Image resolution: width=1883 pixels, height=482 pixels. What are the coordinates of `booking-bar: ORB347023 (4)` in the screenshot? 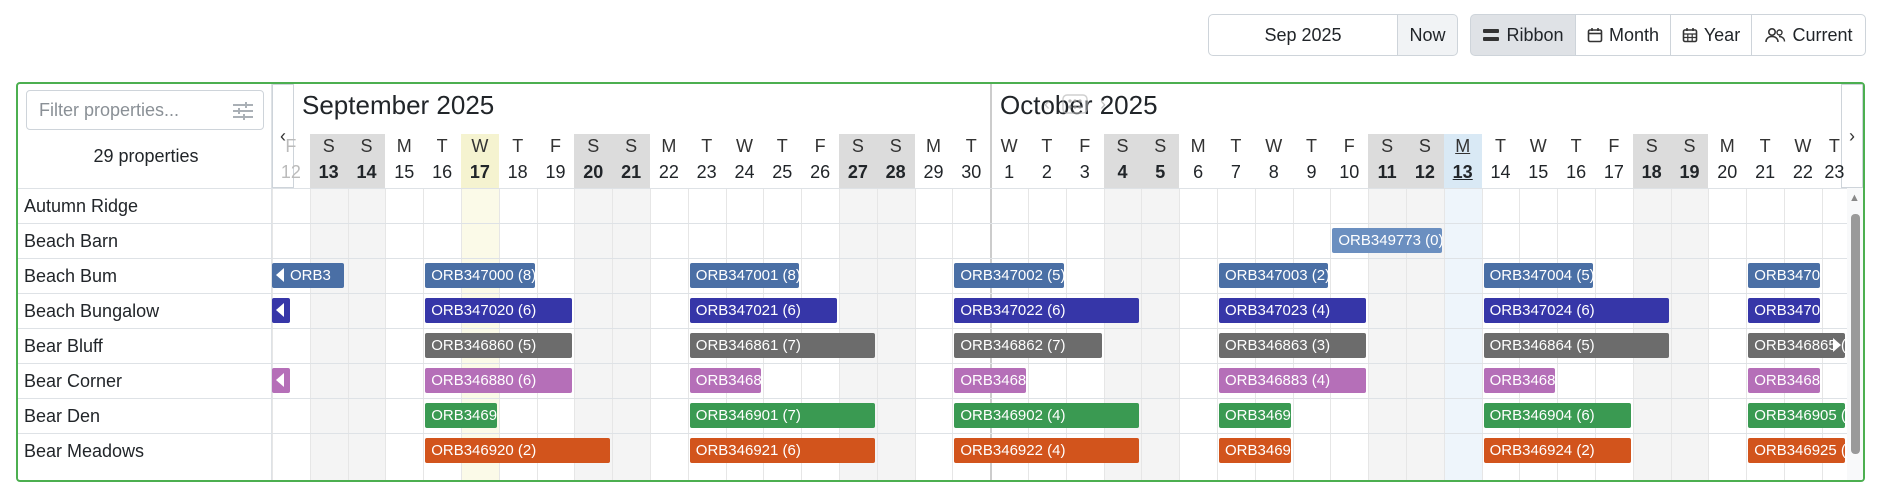 It's located at (1293, 310).